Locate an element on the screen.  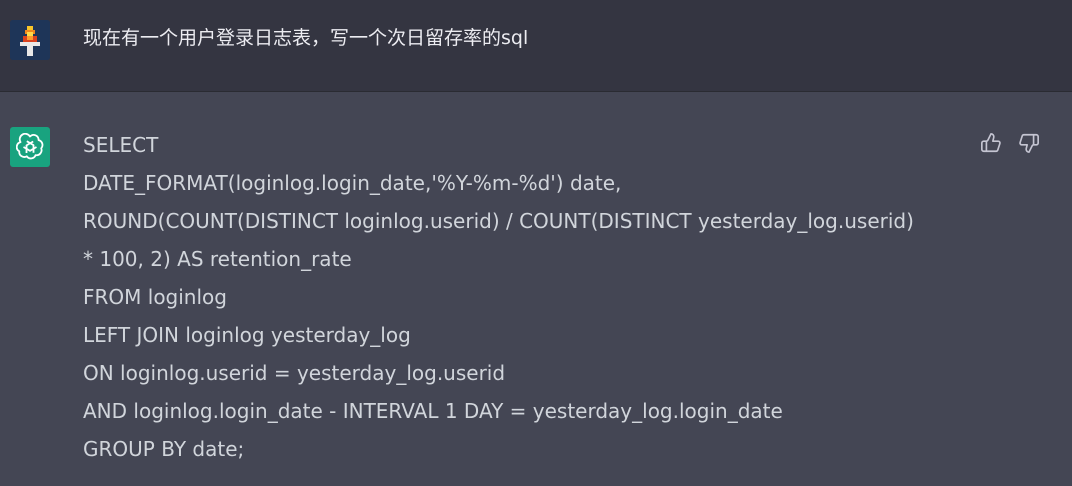
thumbs-down-icon is located at coordinates (1029, 143).